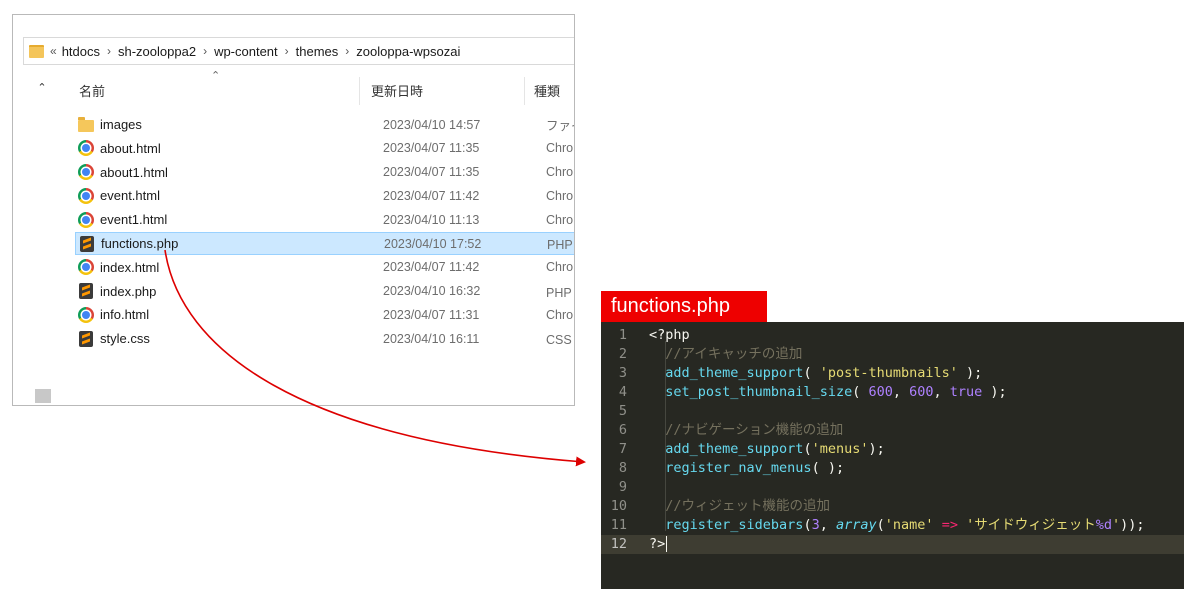 Image resolution: width=1200 pixels, height=600 pixels. I want to click on code-line: 7 add_theme_support('menus');, so click(892, 449).